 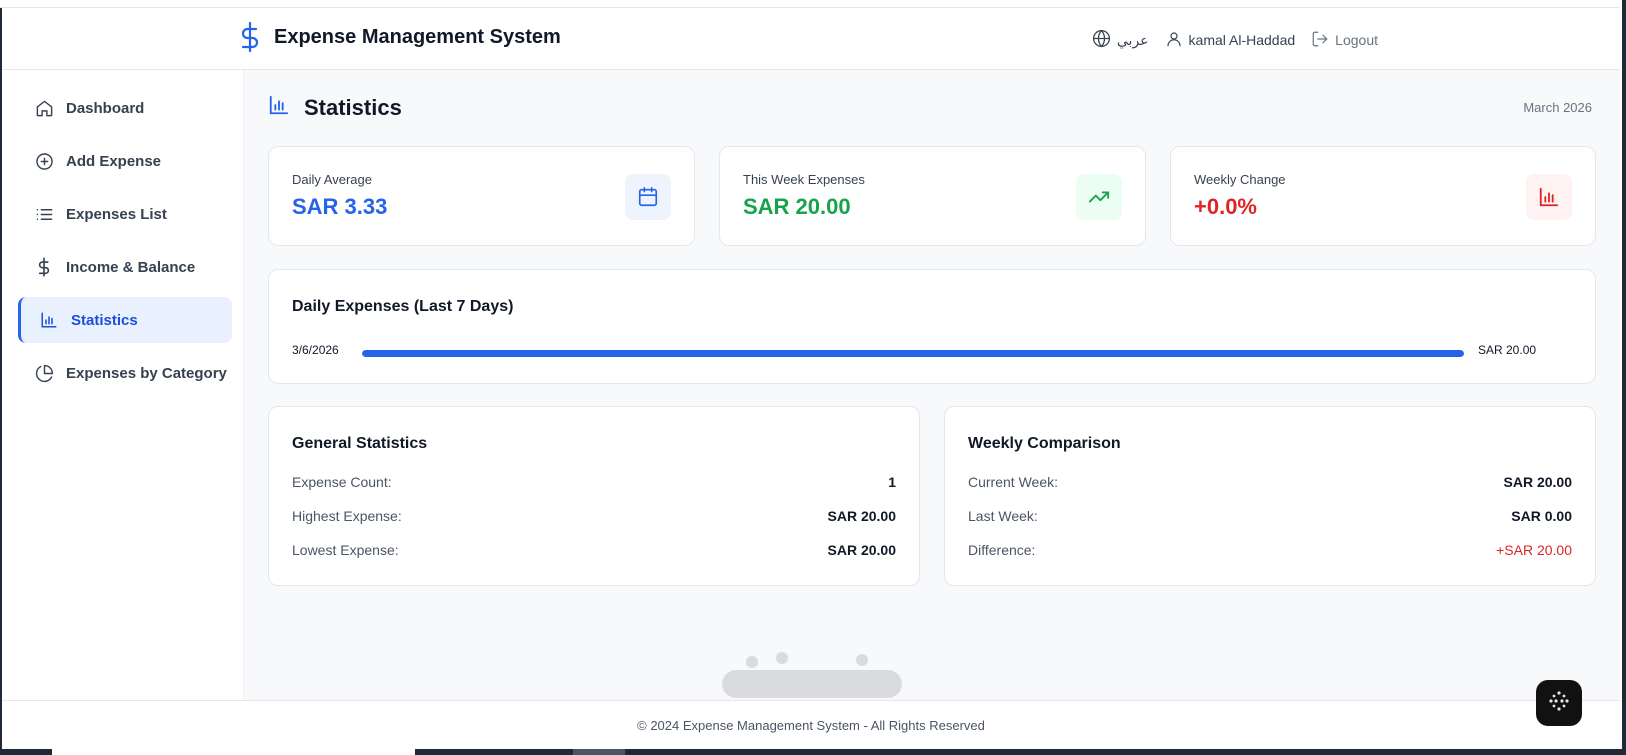 I want to click on stat-row: Highest Expense: SAR 20.00, so click(x=594, y=516).